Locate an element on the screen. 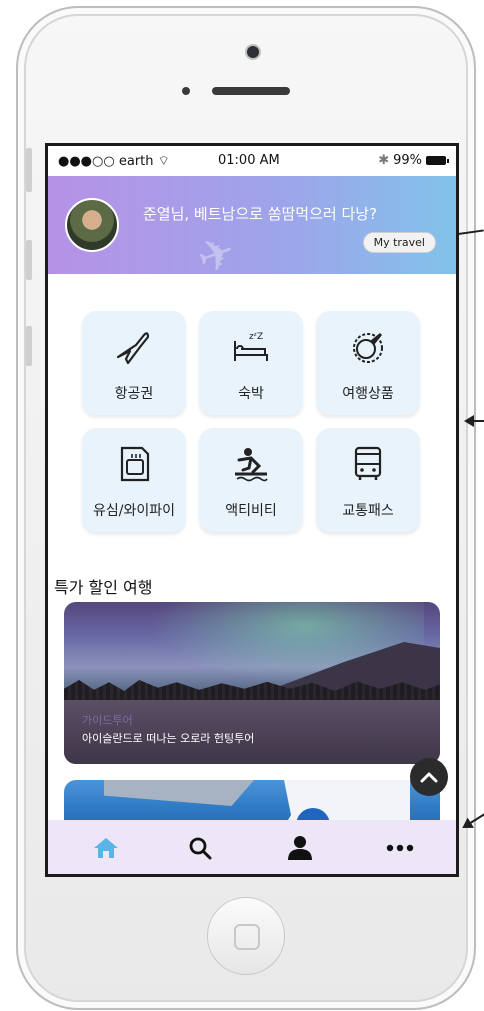  category-sim-wifi: 유심/와이파이 is located at coordinates (134, 480).